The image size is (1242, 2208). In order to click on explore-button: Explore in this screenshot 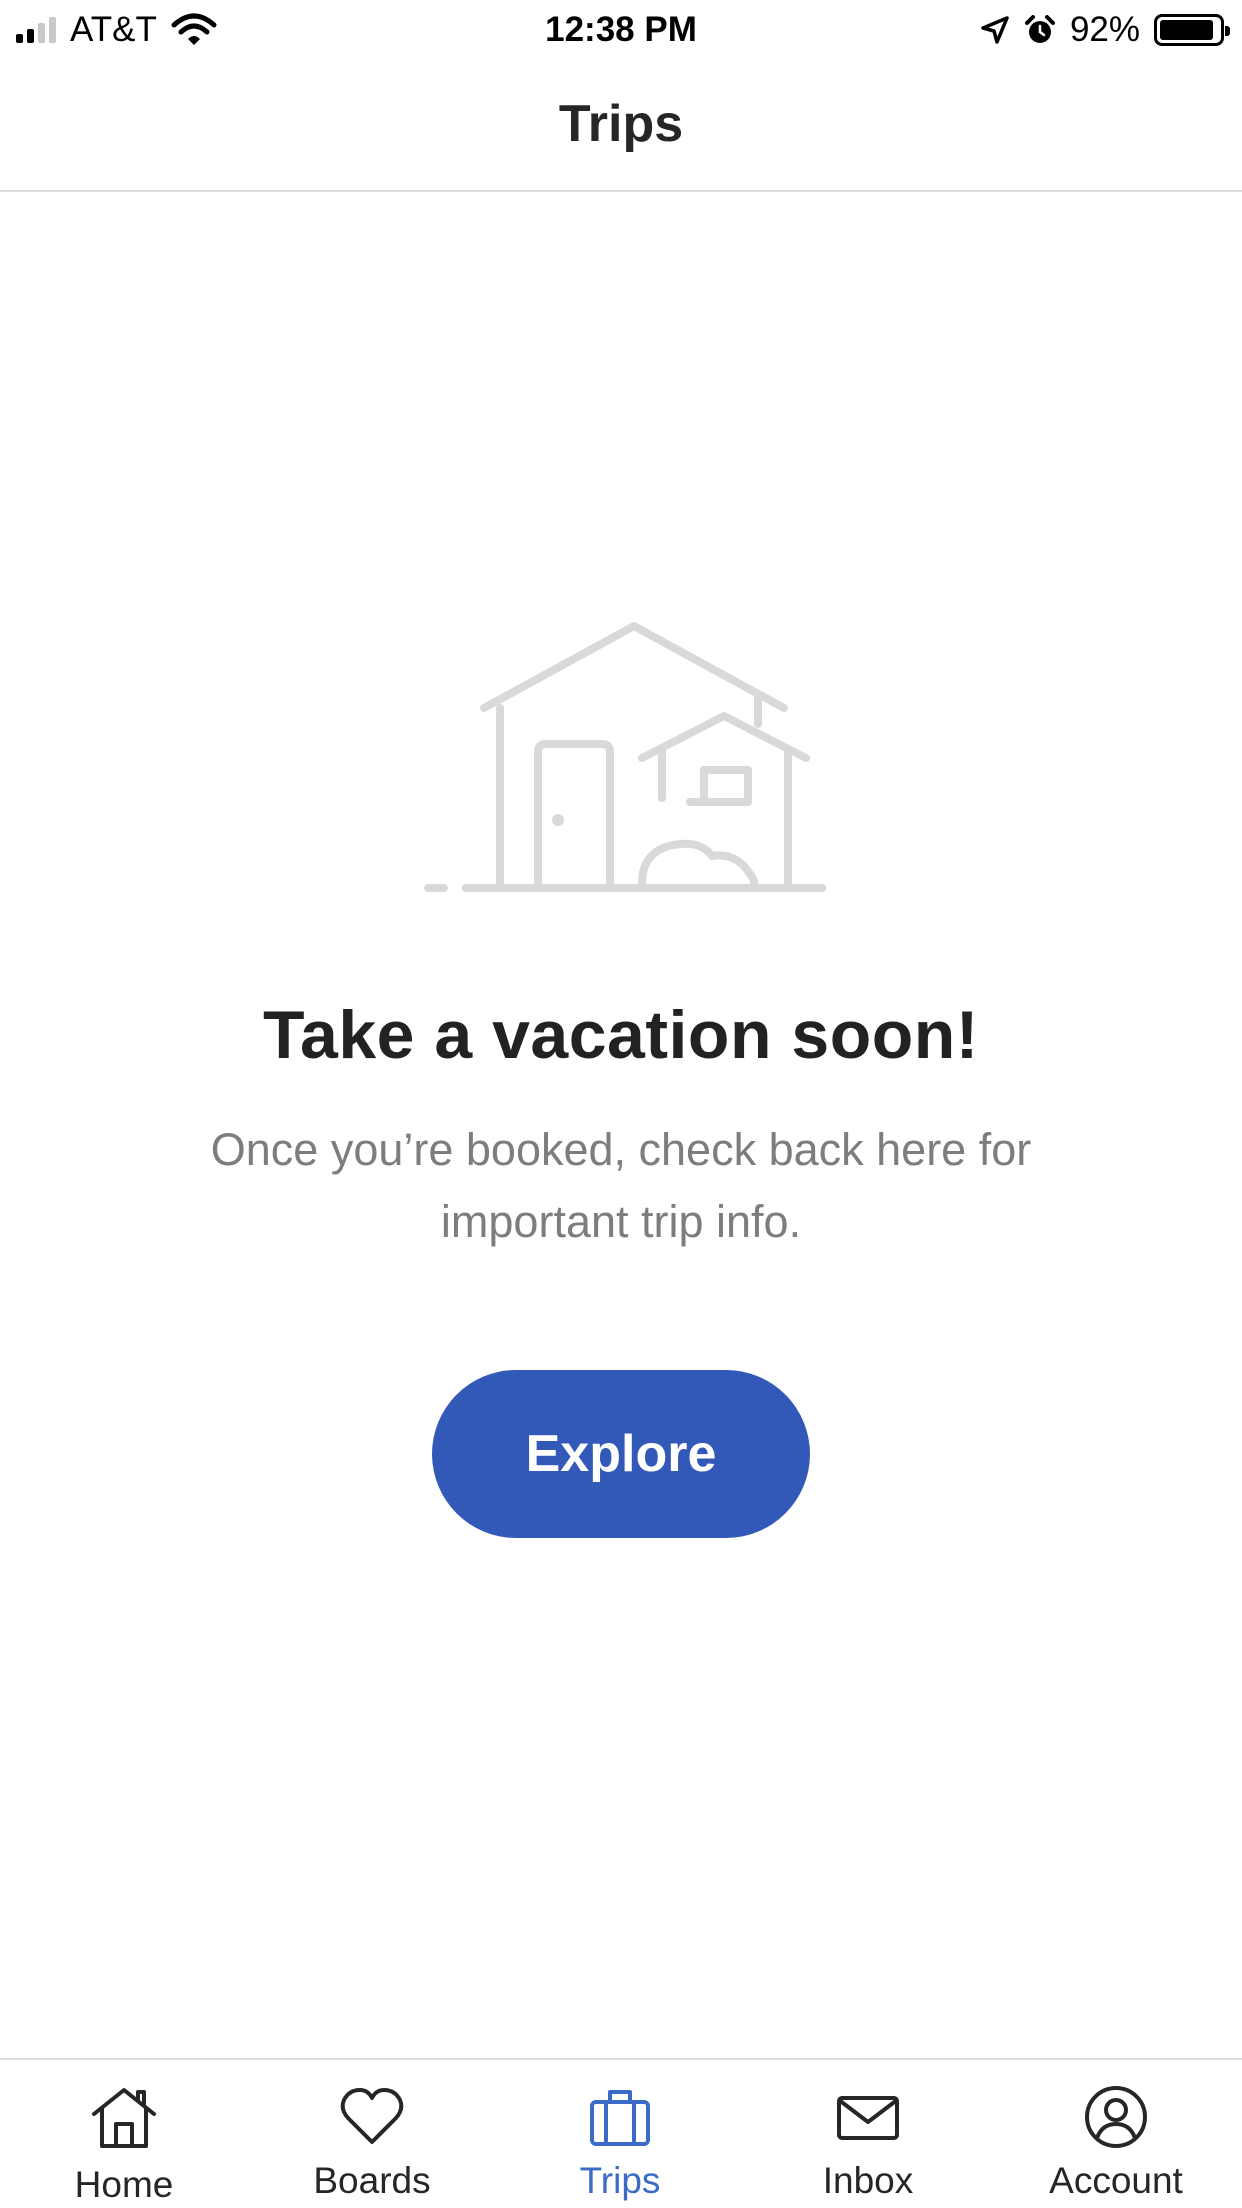, I will do `click(621, 1454)`.